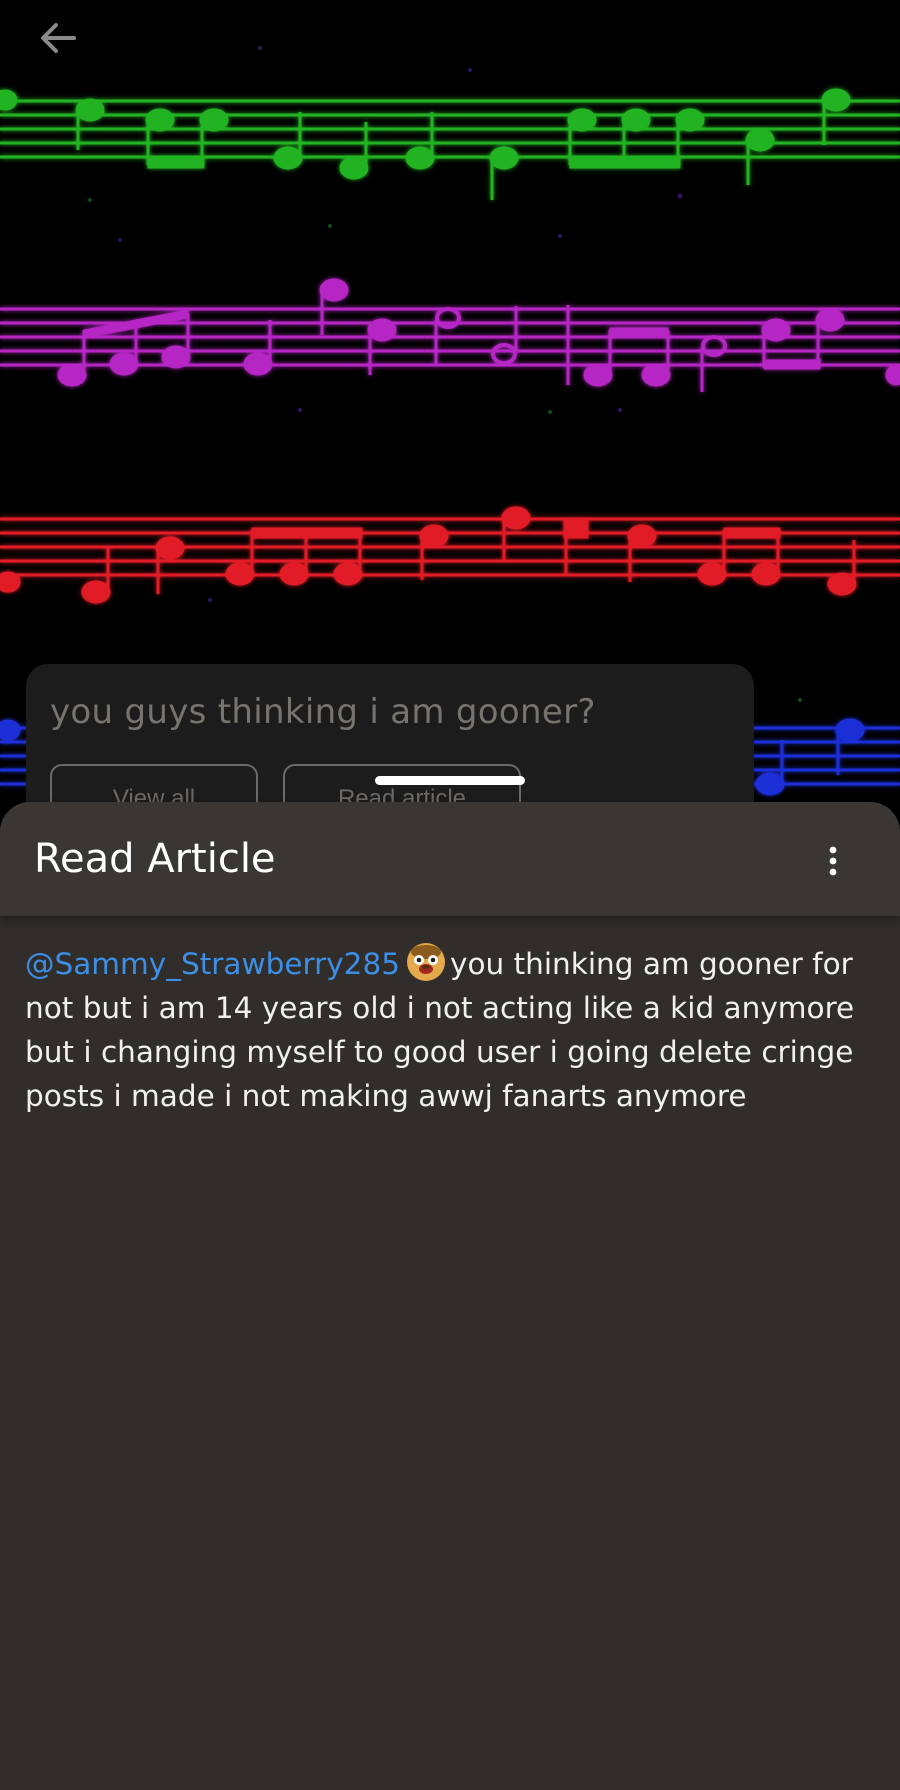  I want to click on arrow-left-icon, so click(58, 38).